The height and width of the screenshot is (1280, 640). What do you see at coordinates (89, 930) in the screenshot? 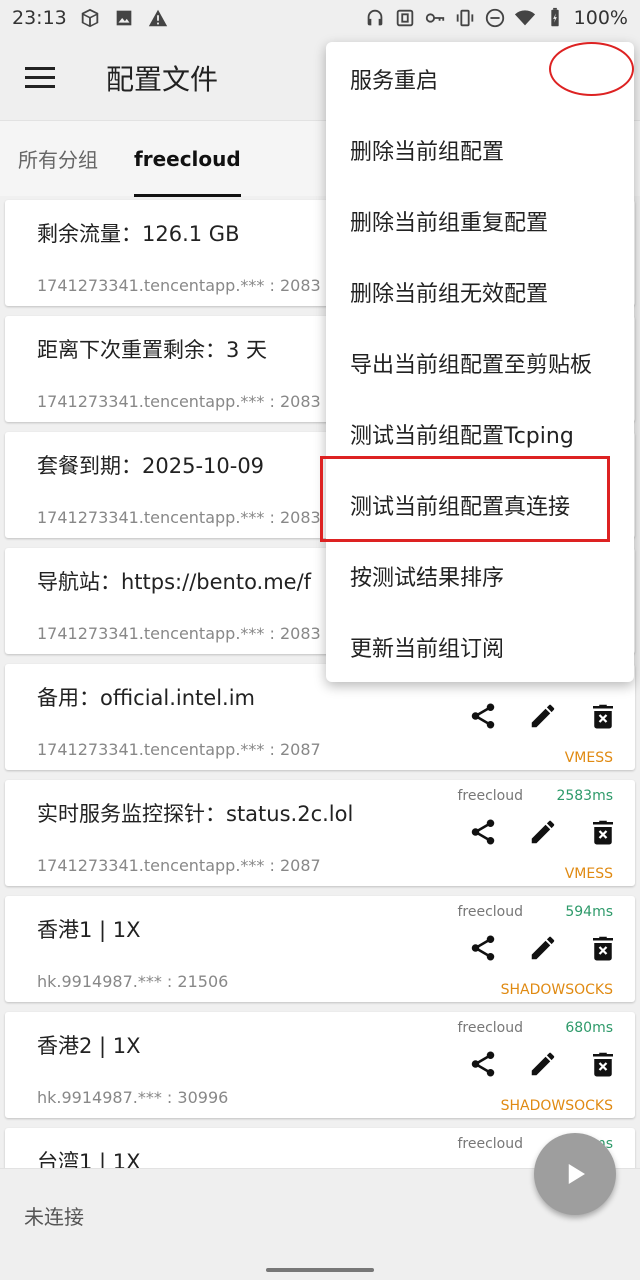
I see `server-title: 香港1 | 1X` at bounding box center [89, 930].